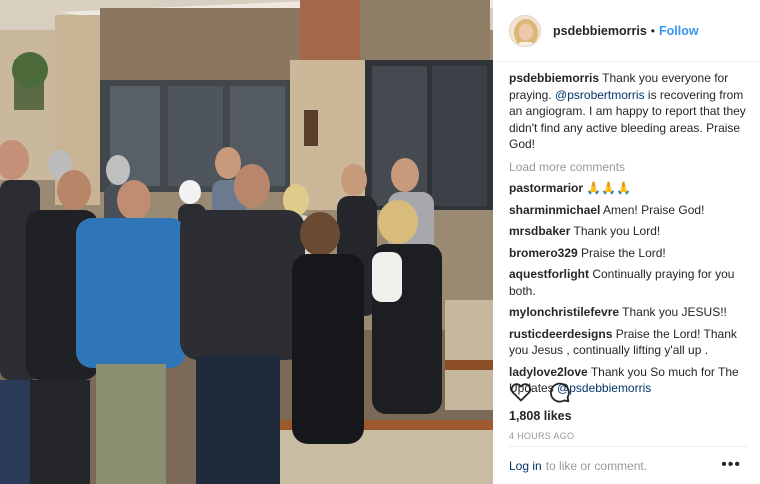 The width and height of the screenshot is (760, 484). I want to click on post-footer: Log in to like or comment. •••, so click(628, 465).